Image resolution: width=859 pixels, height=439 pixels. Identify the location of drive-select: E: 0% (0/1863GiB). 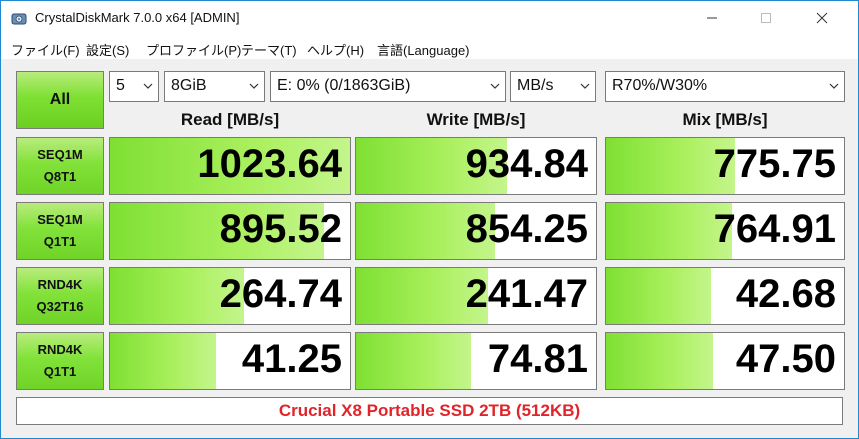
(388, 86).